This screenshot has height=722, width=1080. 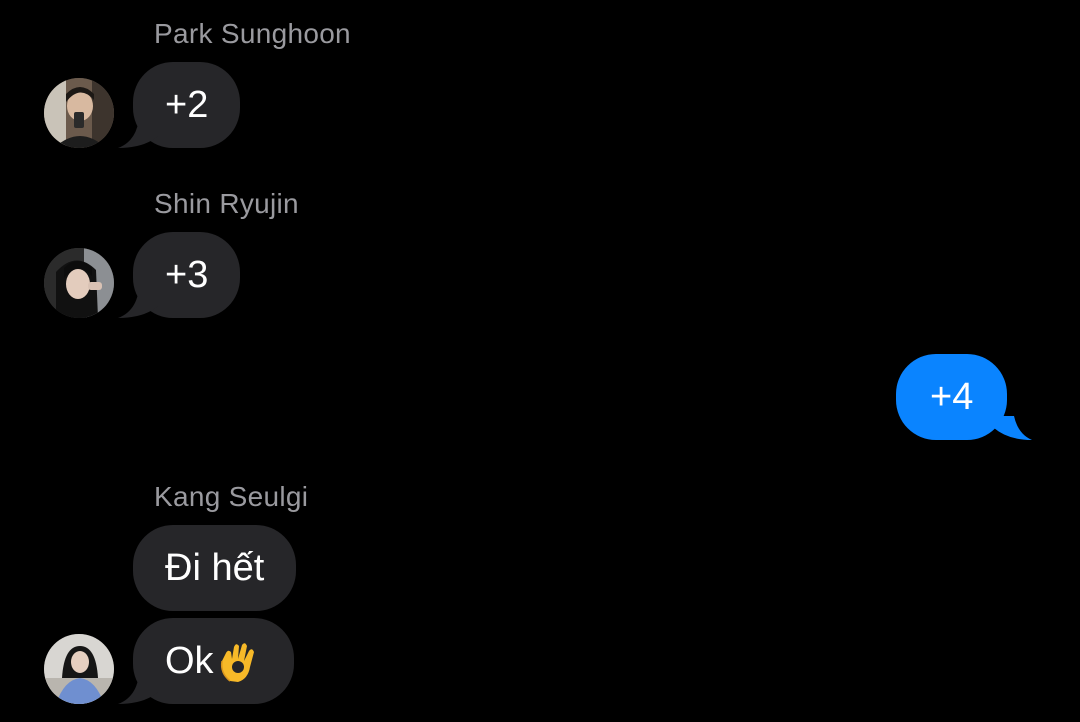 What do you see at coordinates (226, 203) in the screenshot?
I see `sender-name: Shin Ryujin` at bounding box center [226, 203].